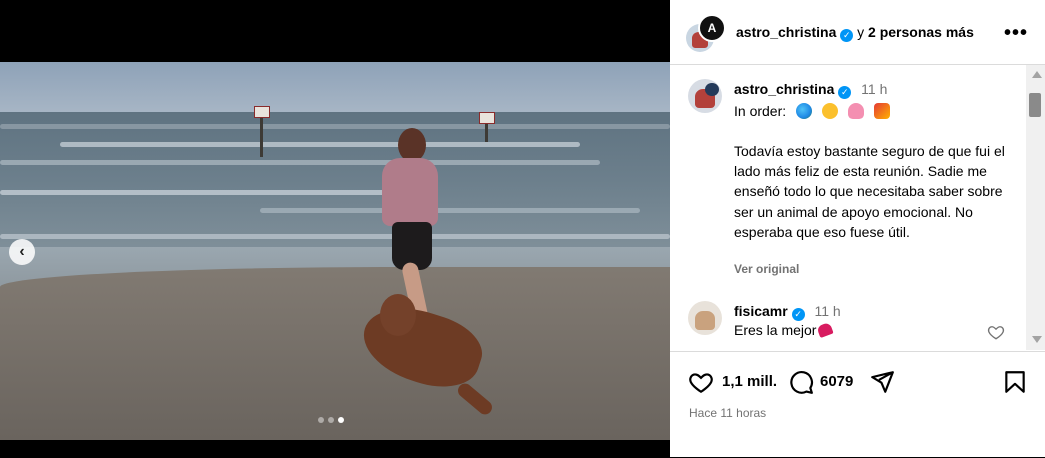 This screenshot has height=458, width=1045. I want to click on share-icon, so click(882, 382).